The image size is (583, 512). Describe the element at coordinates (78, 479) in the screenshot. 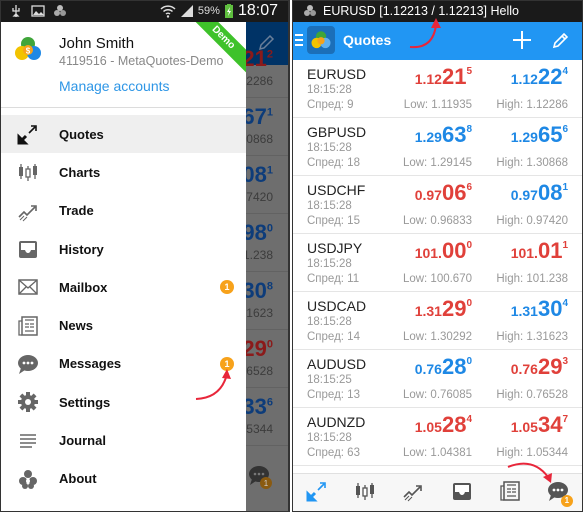

I see `drawer-item-label: About` at that location.